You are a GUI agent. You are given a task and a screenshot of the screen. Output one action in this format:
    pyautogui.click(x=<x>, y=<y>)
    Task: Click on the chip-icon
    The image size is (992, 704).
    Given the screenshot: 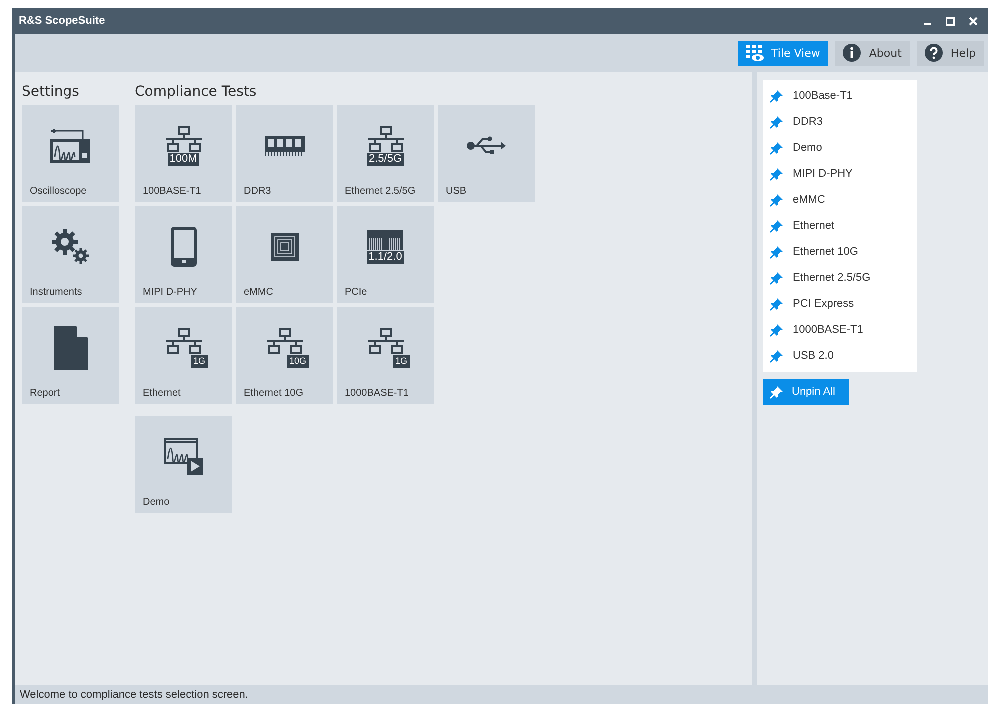 What is the action you would take?
    pyautogui.click(x=284, y=246)
    